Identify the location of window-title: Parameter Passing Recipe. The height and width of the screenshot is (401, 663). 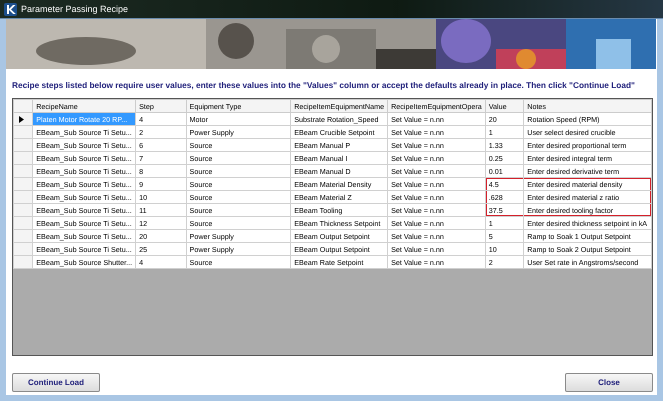
(74, 9).